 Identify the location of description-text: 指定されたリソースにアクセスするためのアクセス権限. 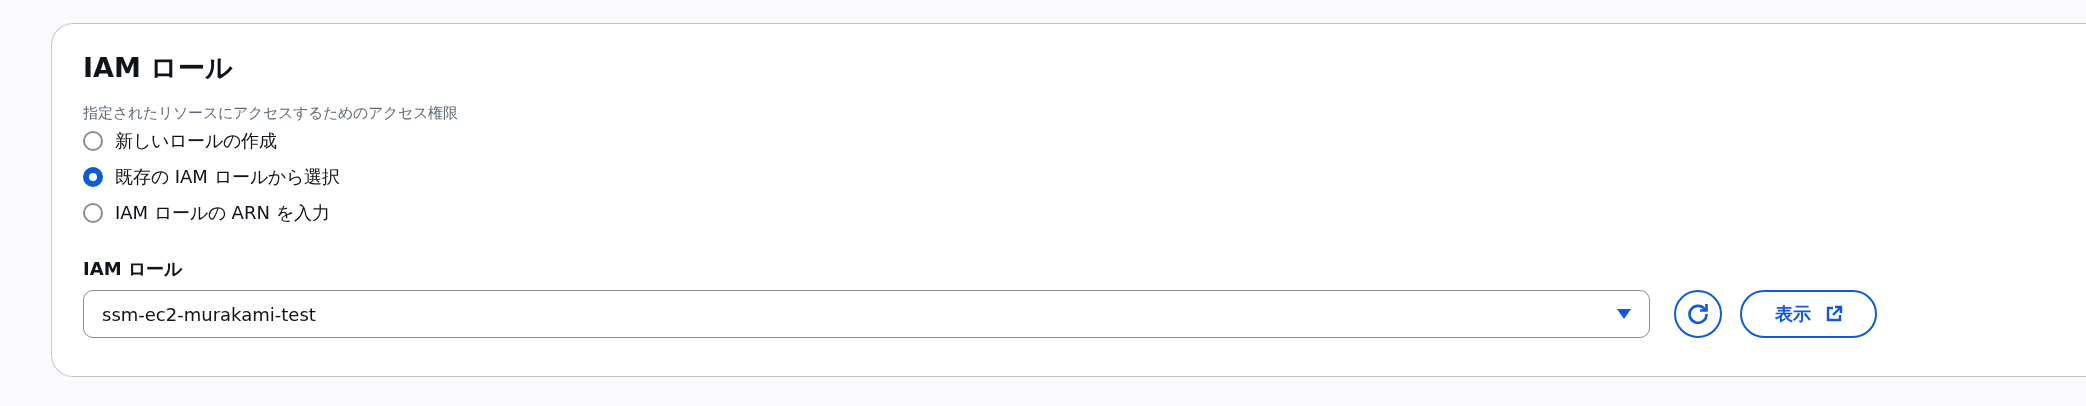
(271, 113).